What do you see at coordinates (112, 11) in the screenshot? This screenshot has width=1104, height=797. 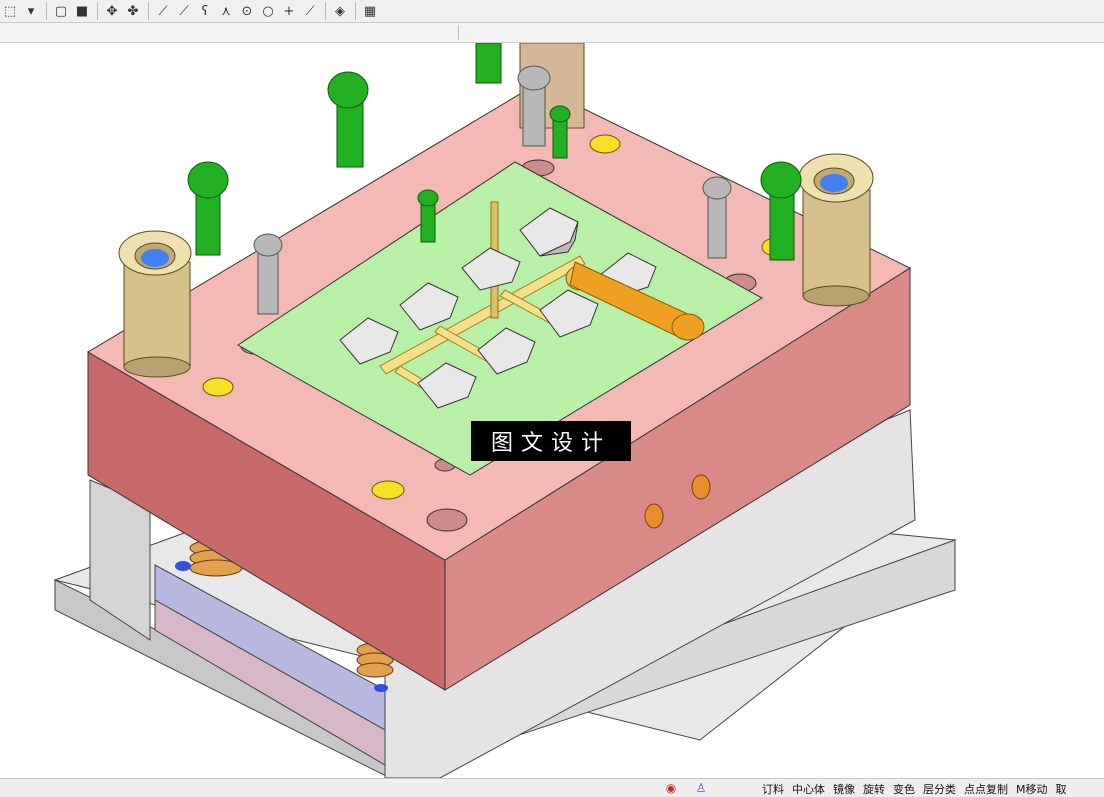 I see `move-icon: ✥` at bounding box center [112, 11].